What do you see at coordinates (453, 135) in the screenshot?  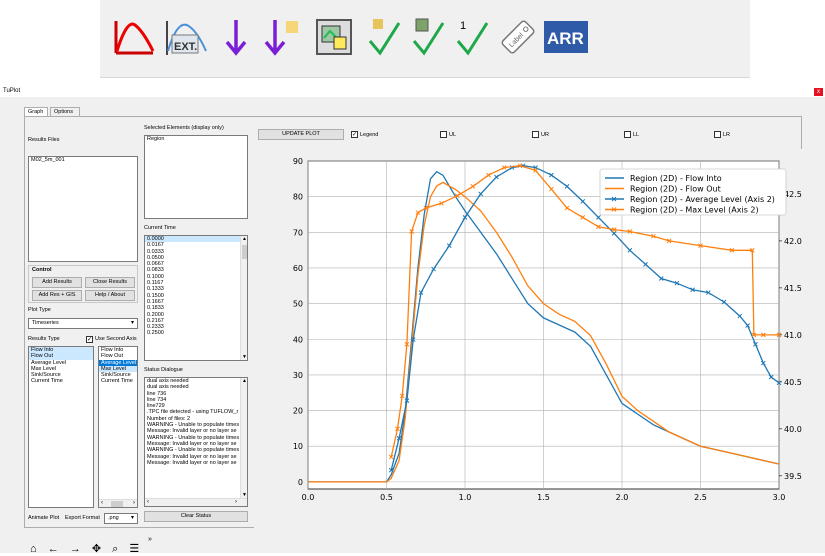 I see `ul-label: UL` at bounding box center [453, 135].